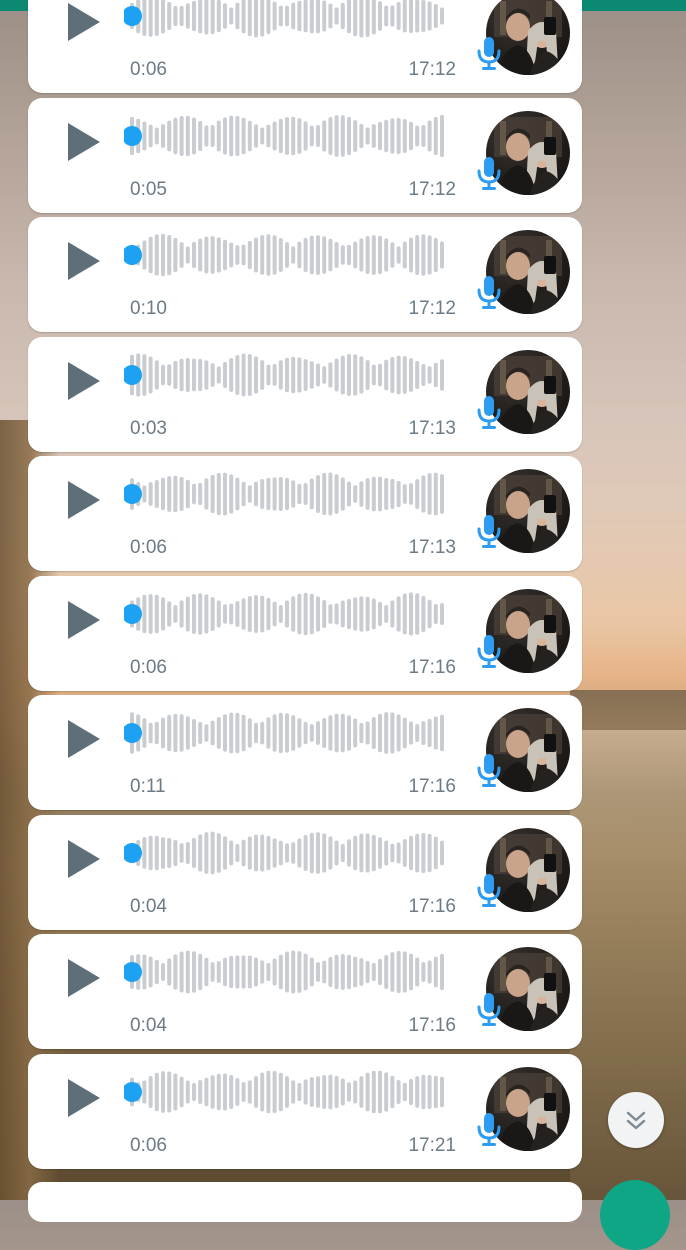 The width and height of the screenshot is (686, 1250). What do you see at coordinates (635, 1215) in the screenshot?
I see `compose-button` at bounding box center [635, 1215].